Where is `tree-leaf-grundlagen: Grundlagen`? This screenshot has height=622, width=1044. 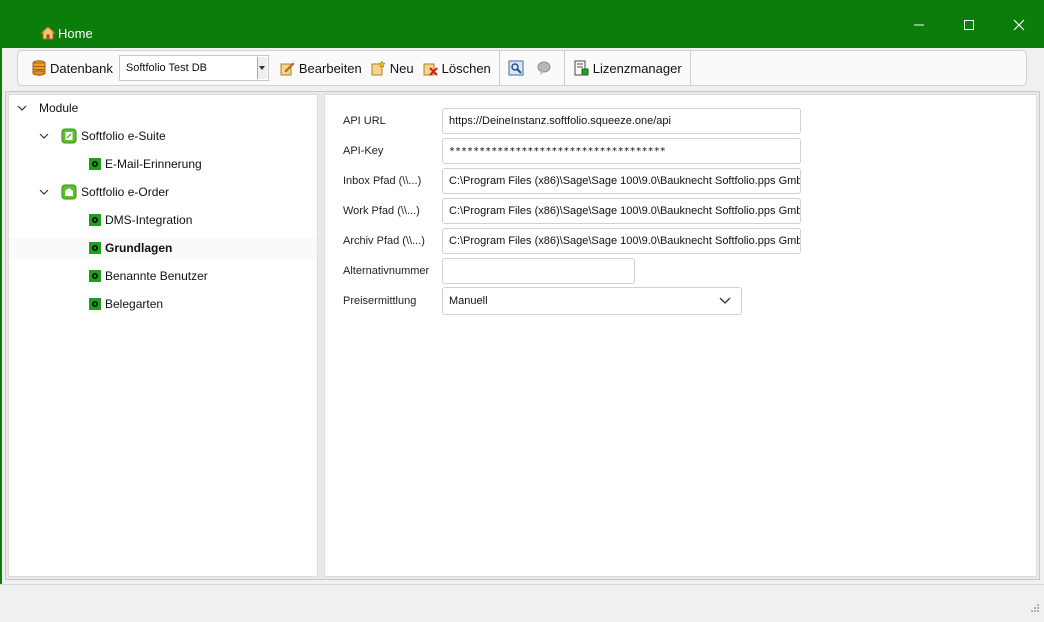
tree-leaf-grundlagen: Grundlagen is located at coordinates (130, 248).